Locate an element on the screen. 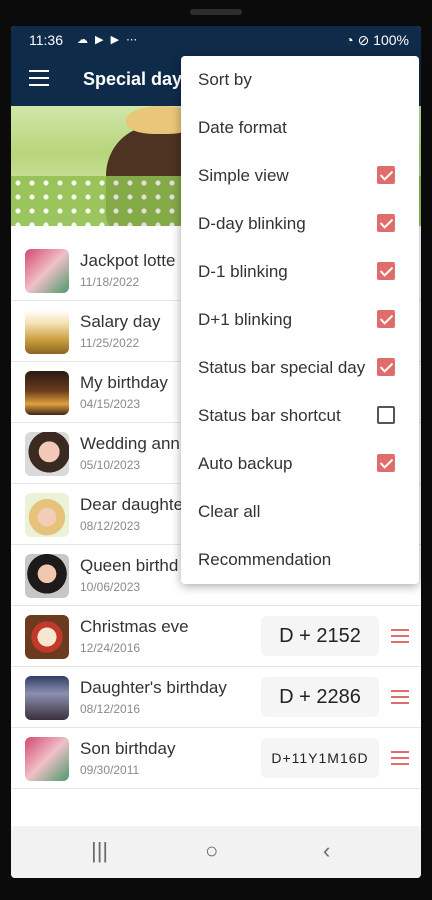  item-date: 09/30/2011 is located at coordinates (110, 770).